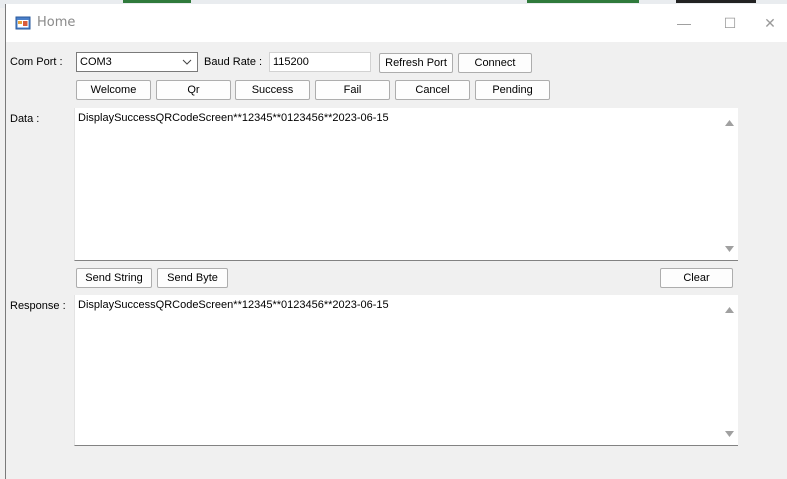 Image resolution: width=787 pixels, height=479 pixels. I want to click on baud-rate-label: Baud Rate :, so click(233, 62).